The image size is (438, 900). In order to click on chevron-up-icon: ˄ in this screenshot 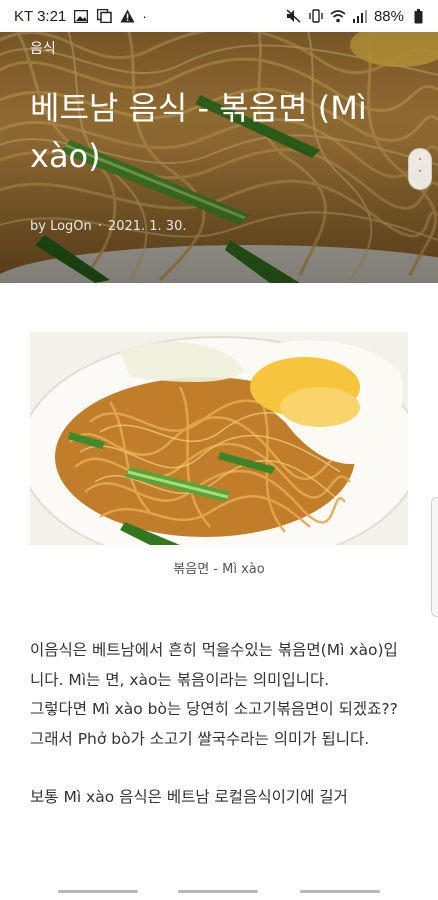, I will do `click(420, 163)`.